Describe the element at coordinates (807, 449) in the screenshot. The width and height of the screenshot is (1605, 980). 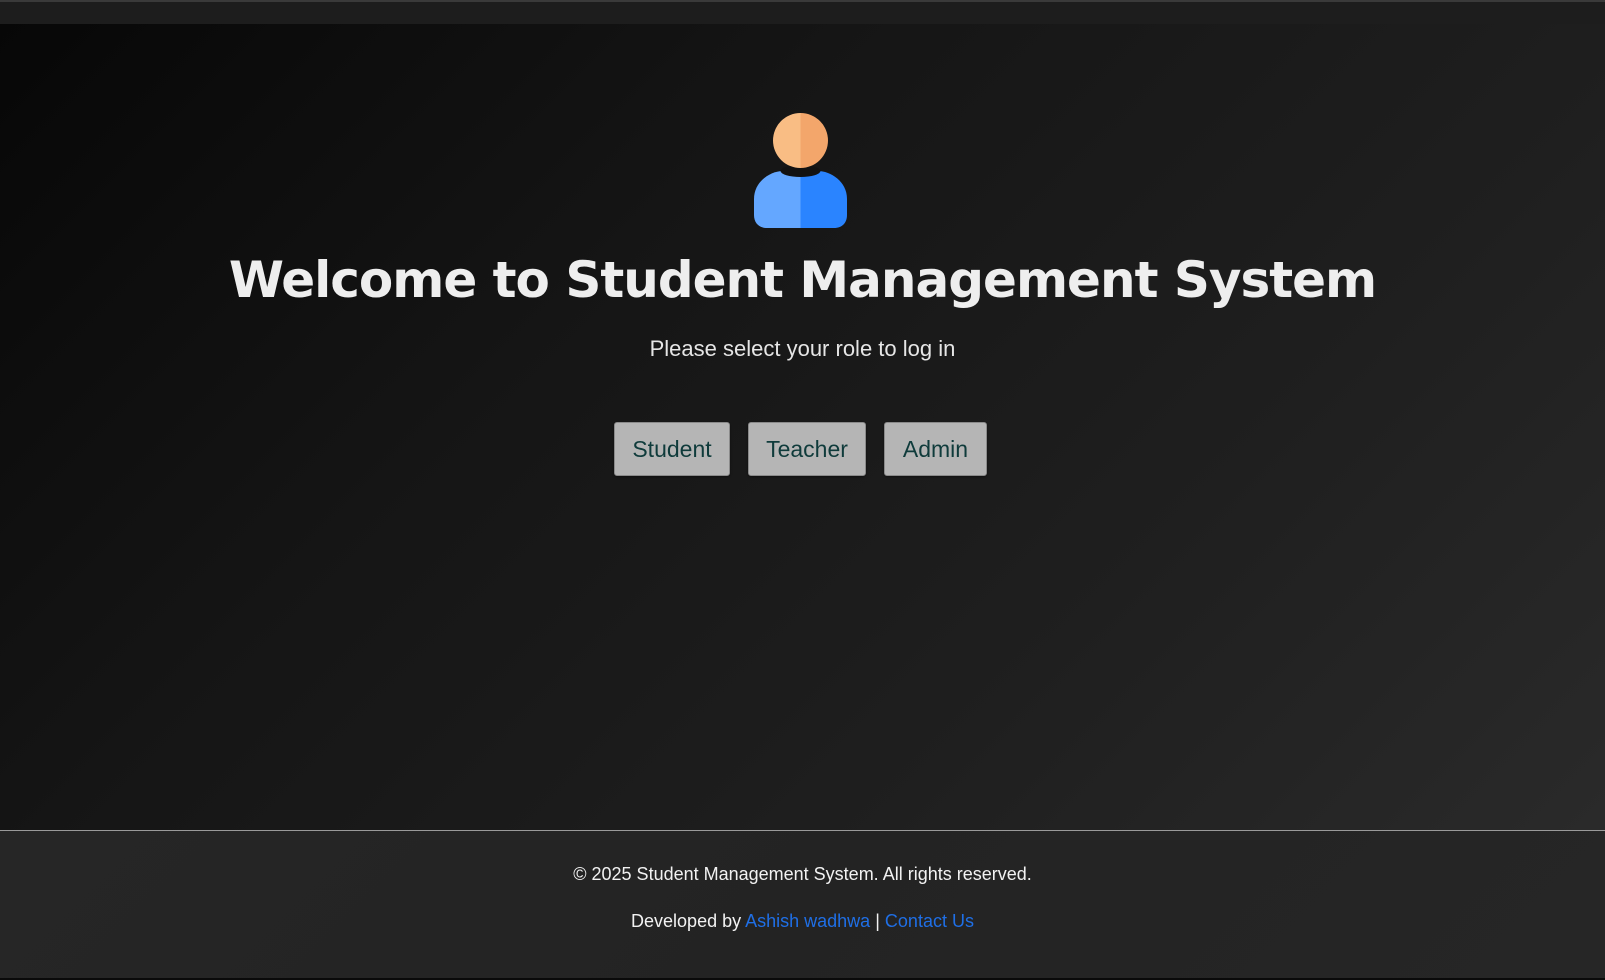
I see `teacher-role-button: Teacher` at that location.